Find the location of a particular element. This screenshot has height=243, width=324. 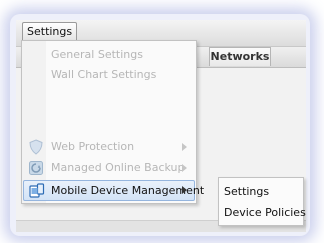

submenu-item-settings: Settings is located at coordinates (261, 192).